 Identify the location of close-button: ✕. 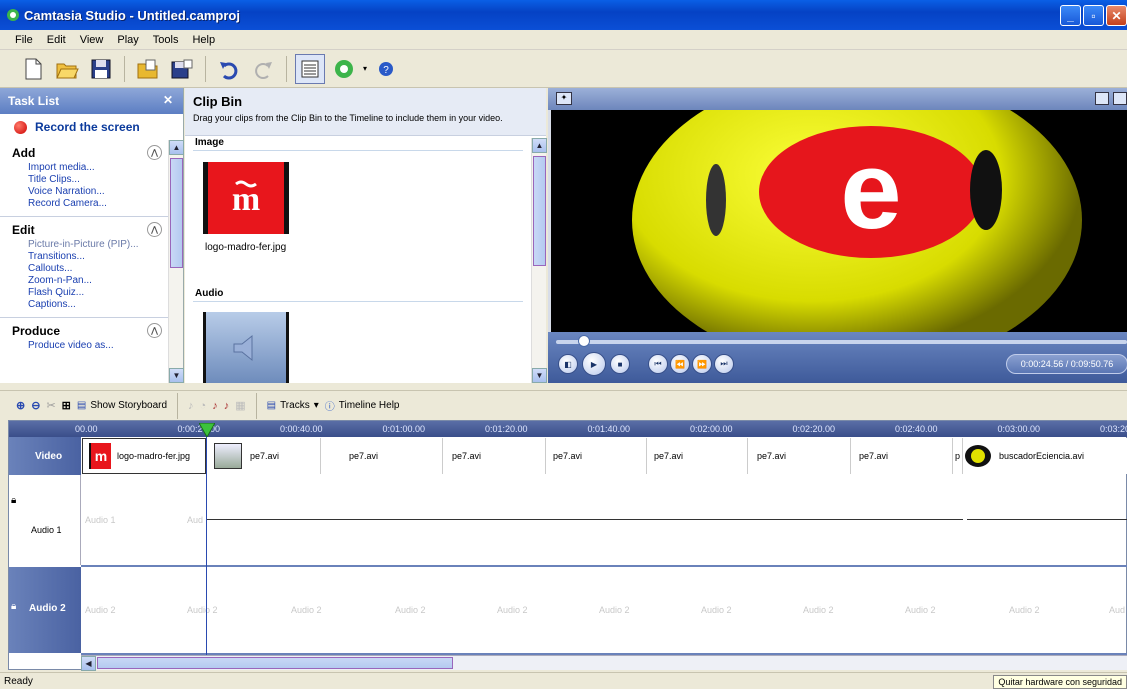
(1116, 15).